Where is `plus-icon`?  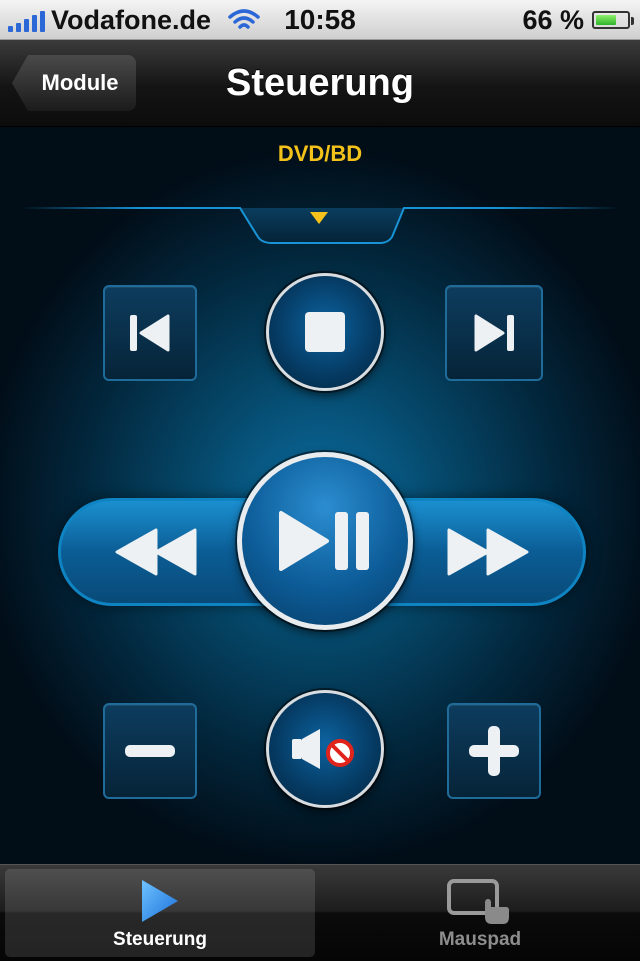 plus-icon is located at coordinates (494, 751).